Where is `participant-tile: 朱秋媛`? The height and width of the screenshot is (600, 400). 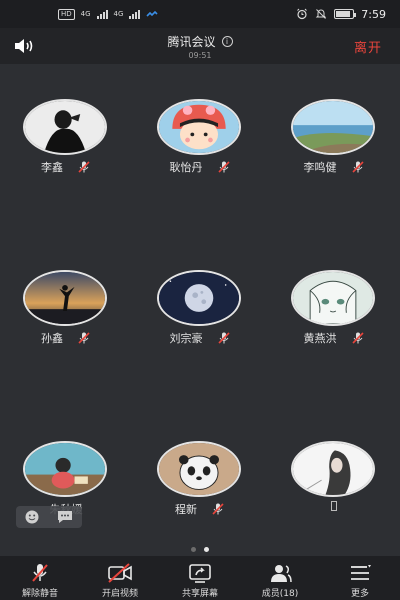 participant-tile: 朱秋媛 is located at coordinates (66, 486).